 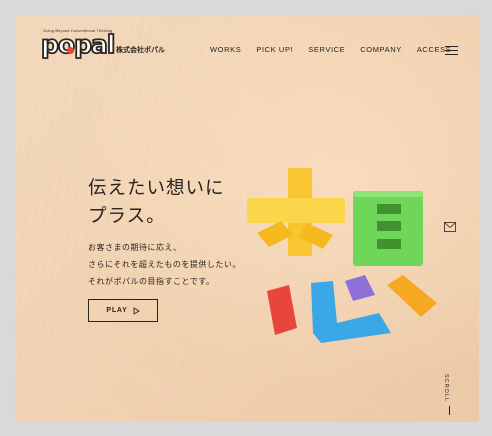 I want to click on hero-title-line2: プラス。, so click(x=127, y=216).